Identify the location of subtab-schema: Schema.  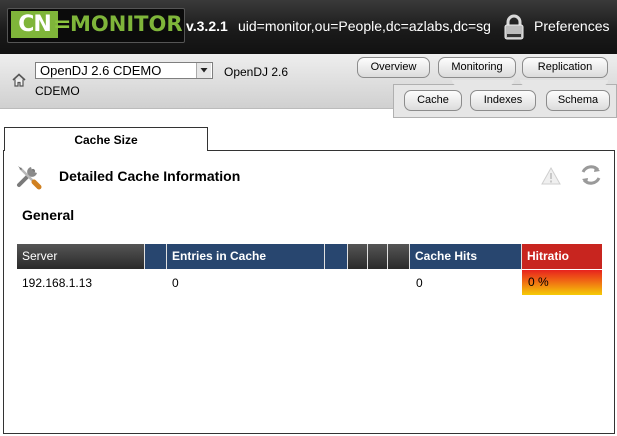
(578, 100).